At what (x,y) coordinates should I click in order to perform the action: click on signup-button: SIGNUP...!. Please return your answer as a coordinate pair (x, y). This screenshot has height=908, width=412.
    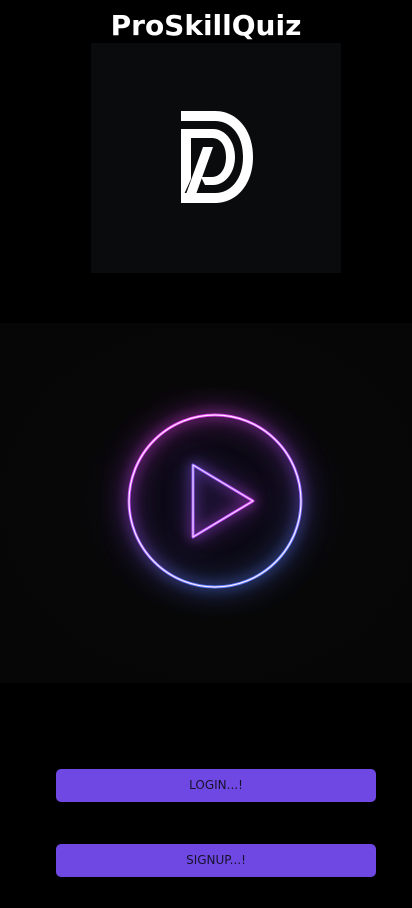
    Looking at the image, I should click on (216, 860).